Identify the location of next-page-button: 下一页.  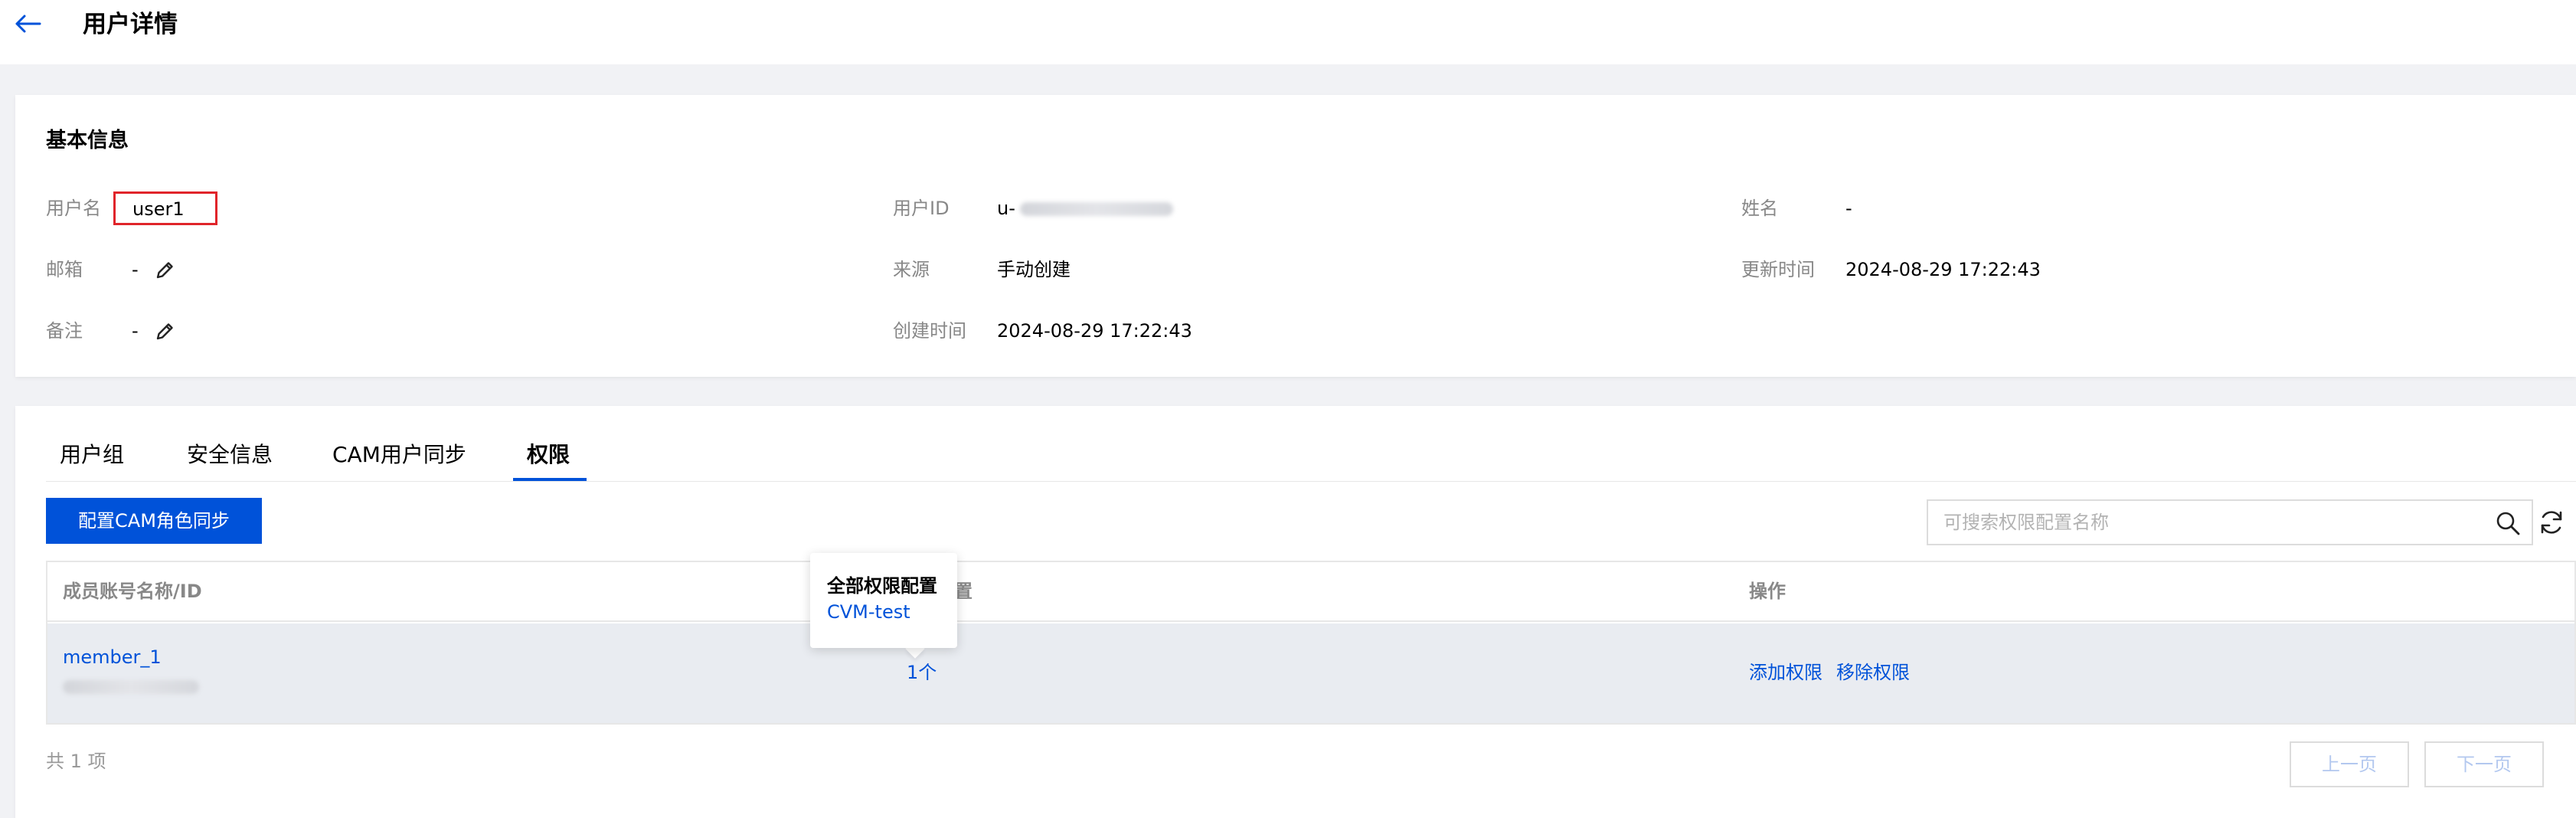
(2484, 764).